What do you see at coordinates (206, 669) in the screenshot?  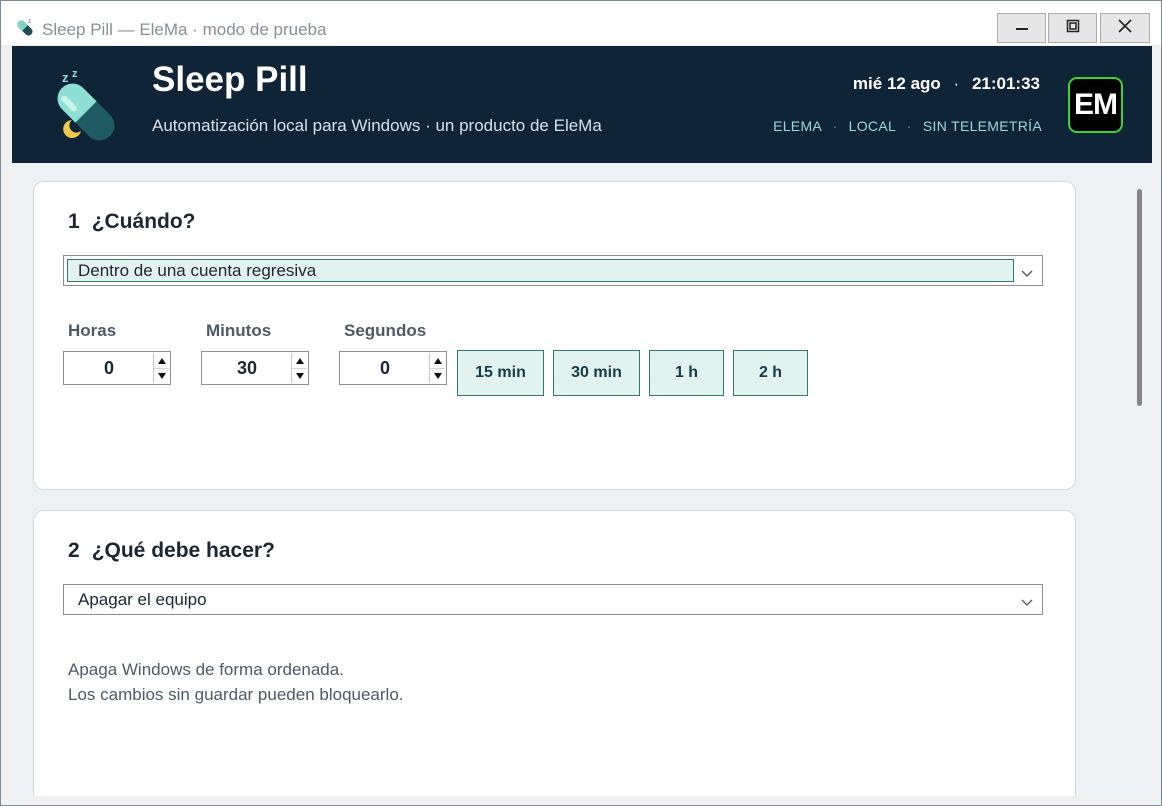 I see `action-description-line: Apaga Windows de forma ordenada.` at bounding box center [206, 669].